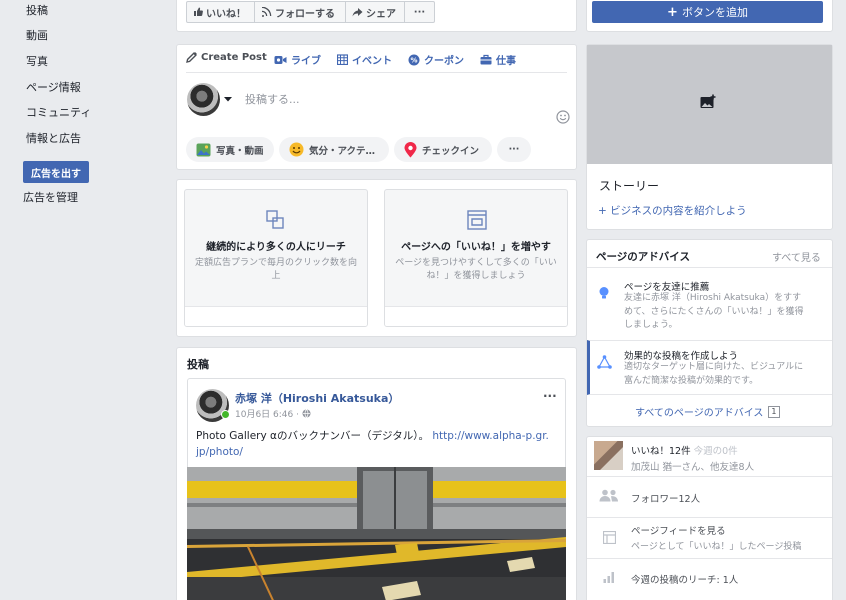 This screenshot has width=846, height=600. Describe the element at coordinates (550, 396) in the screenshot. I see `post-options-button: ···` at that location.